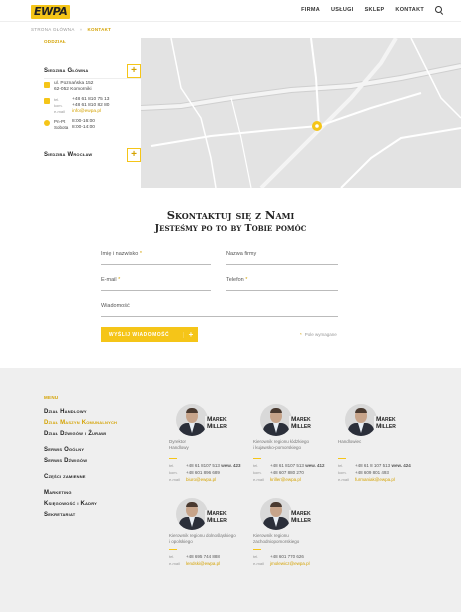 The width and height of the screenshot is (461, 612). Describe the element at coordinates (287, 556) in the screenshot. I see `person-tel: +48 601 770 626` at that location.